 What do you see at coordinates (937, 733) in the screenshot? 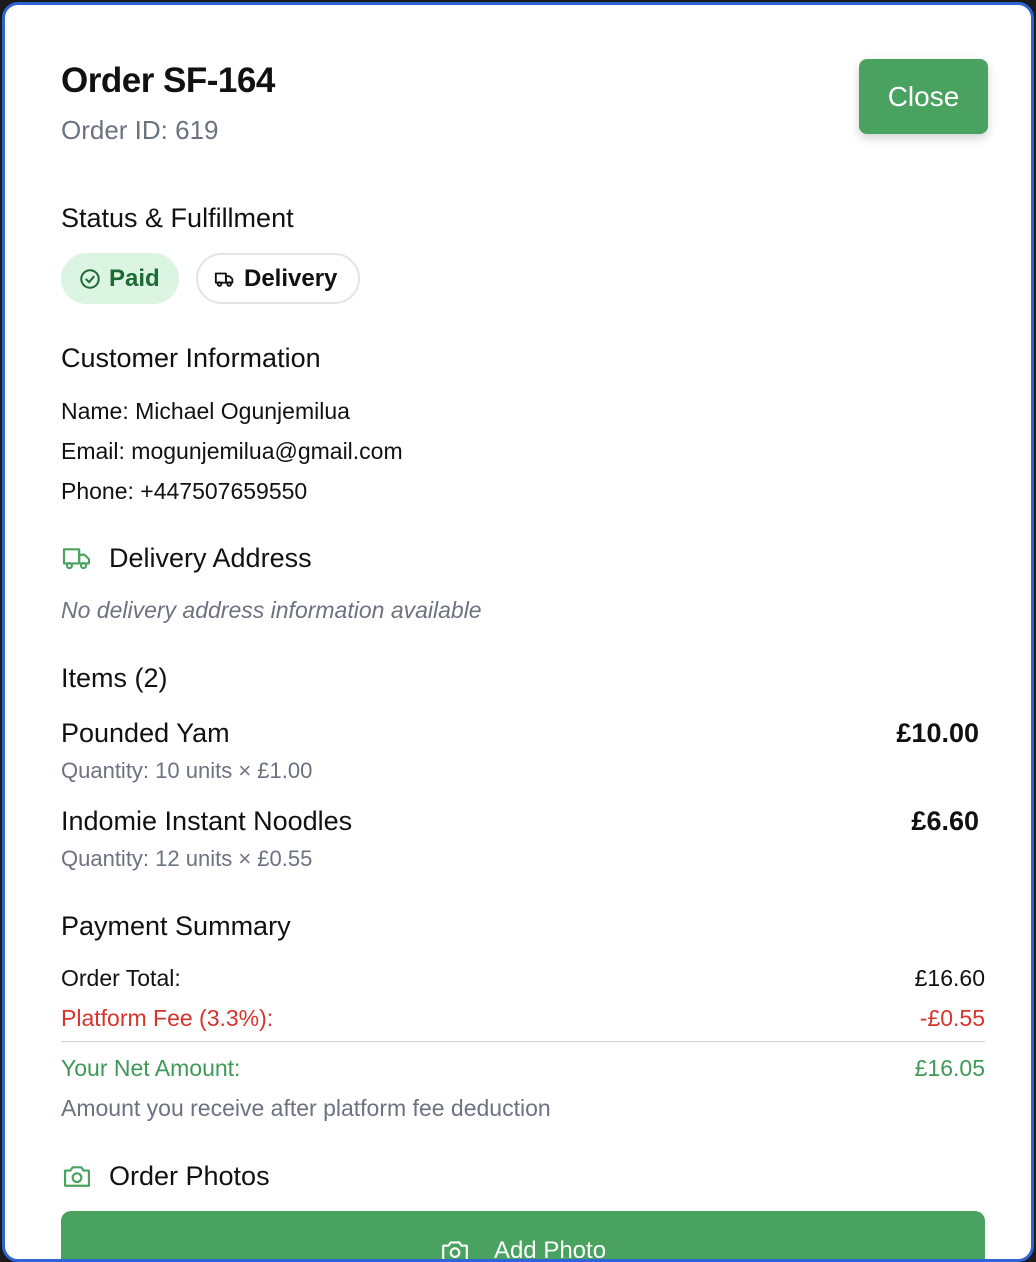
I see `item-price: £10.00` at bounding box center [937, 733].